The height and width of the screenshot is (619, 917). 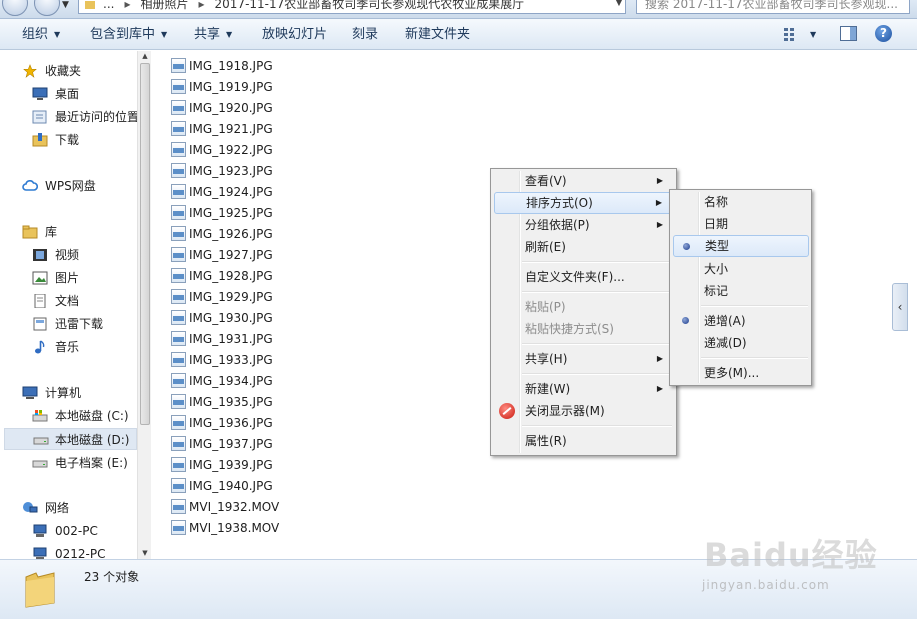 I want to click on menu-view: 查看(V) ▶, so click(x=583, y=181).